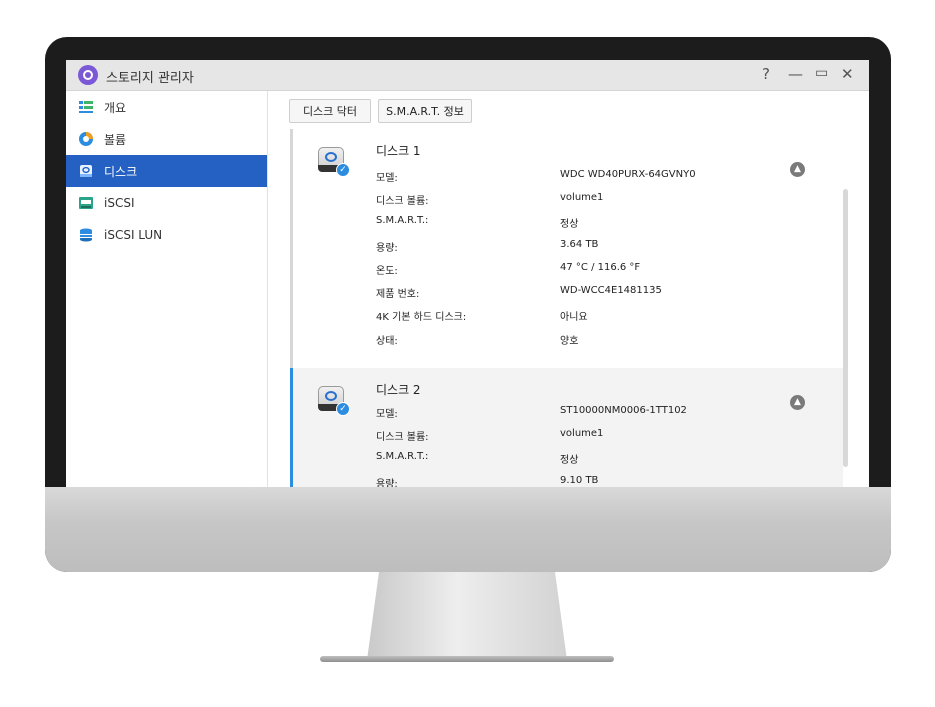 The image size is (935, 707). I want to click on monitor-stand-neck, so click(467, 616).